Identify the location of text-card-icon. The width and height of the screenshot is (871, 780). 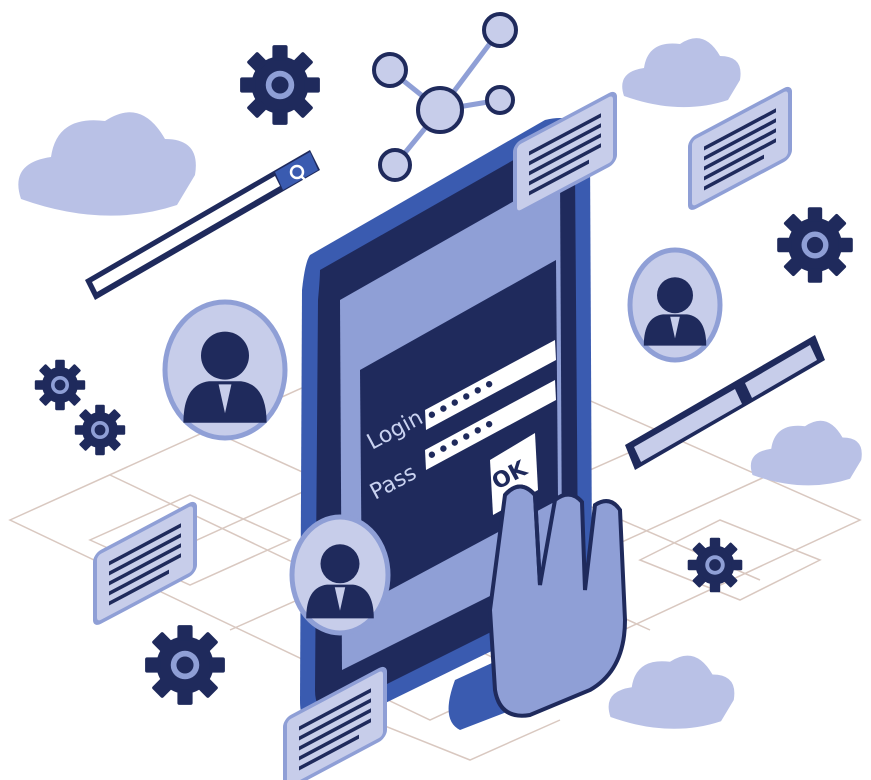
(145, 563).